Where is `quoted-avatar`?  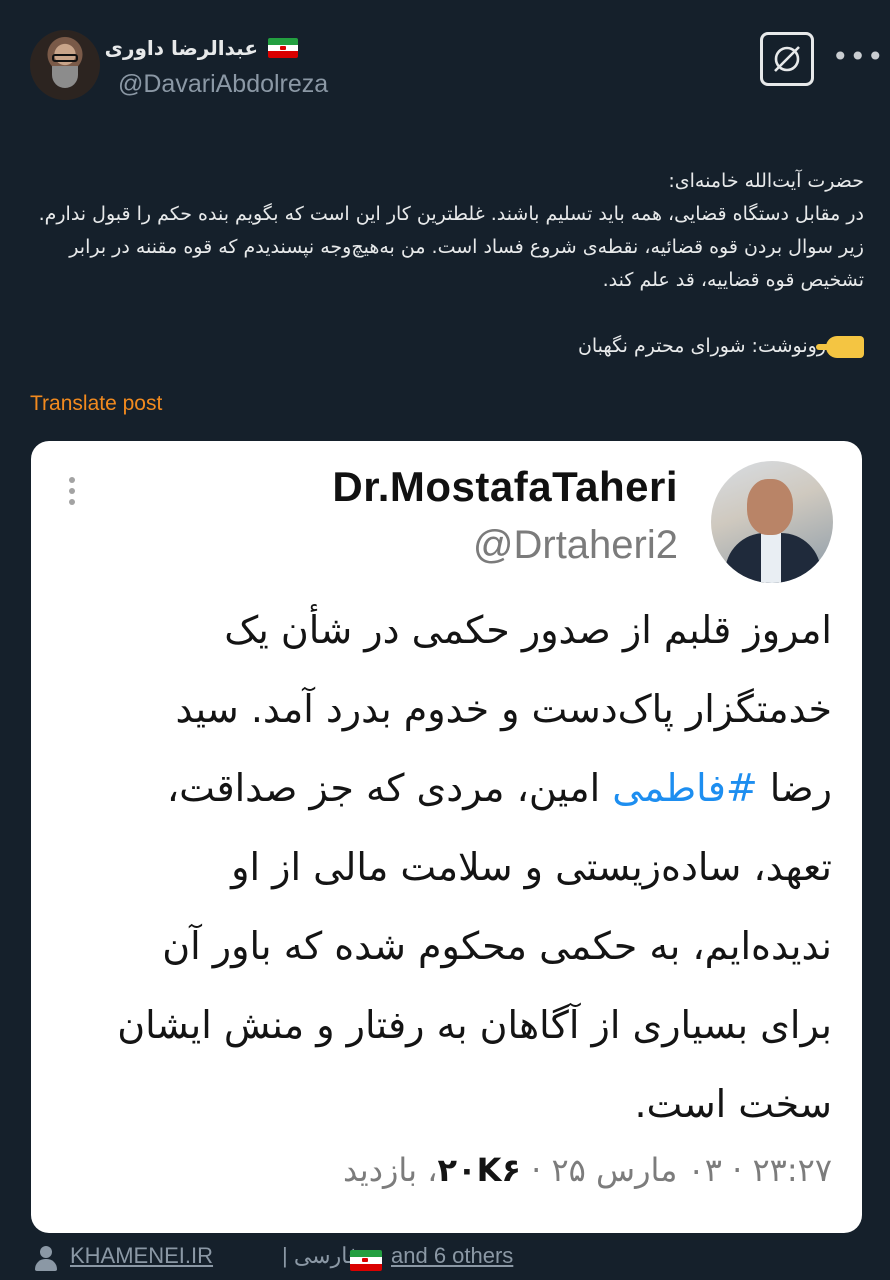 quoted-avatar is located at coordinates (772, 522).